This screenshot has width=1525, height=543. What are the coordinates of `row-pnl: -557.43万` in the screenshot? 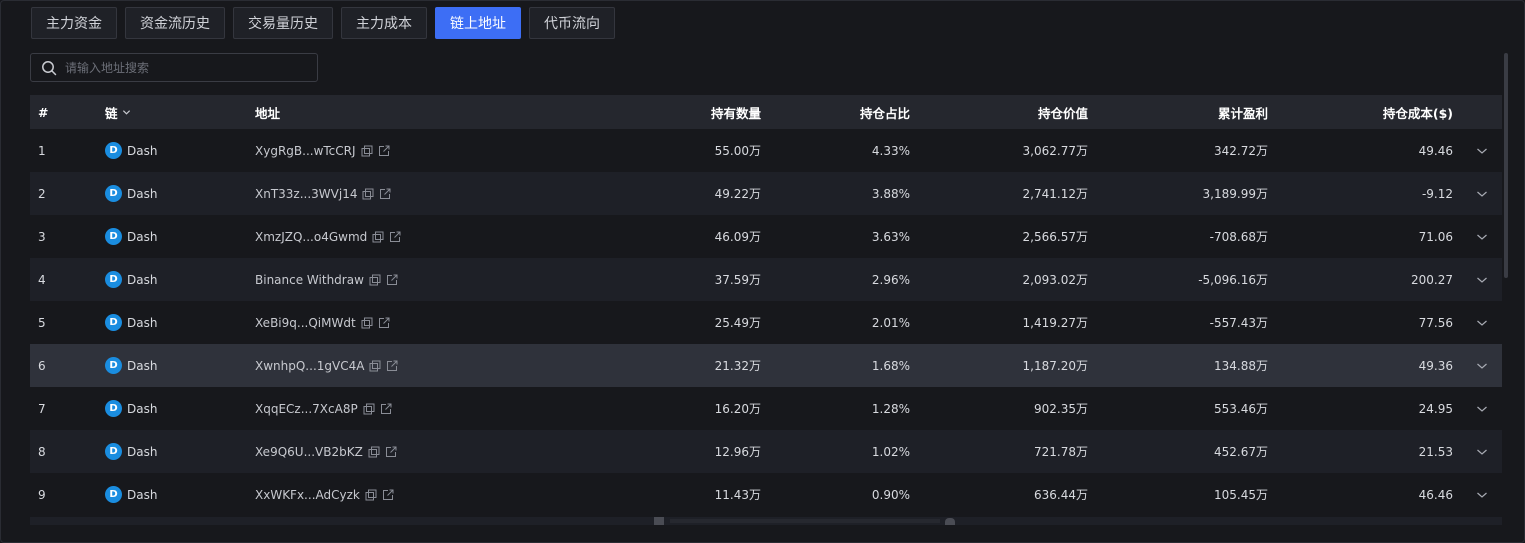 It's located at (1238, 323).